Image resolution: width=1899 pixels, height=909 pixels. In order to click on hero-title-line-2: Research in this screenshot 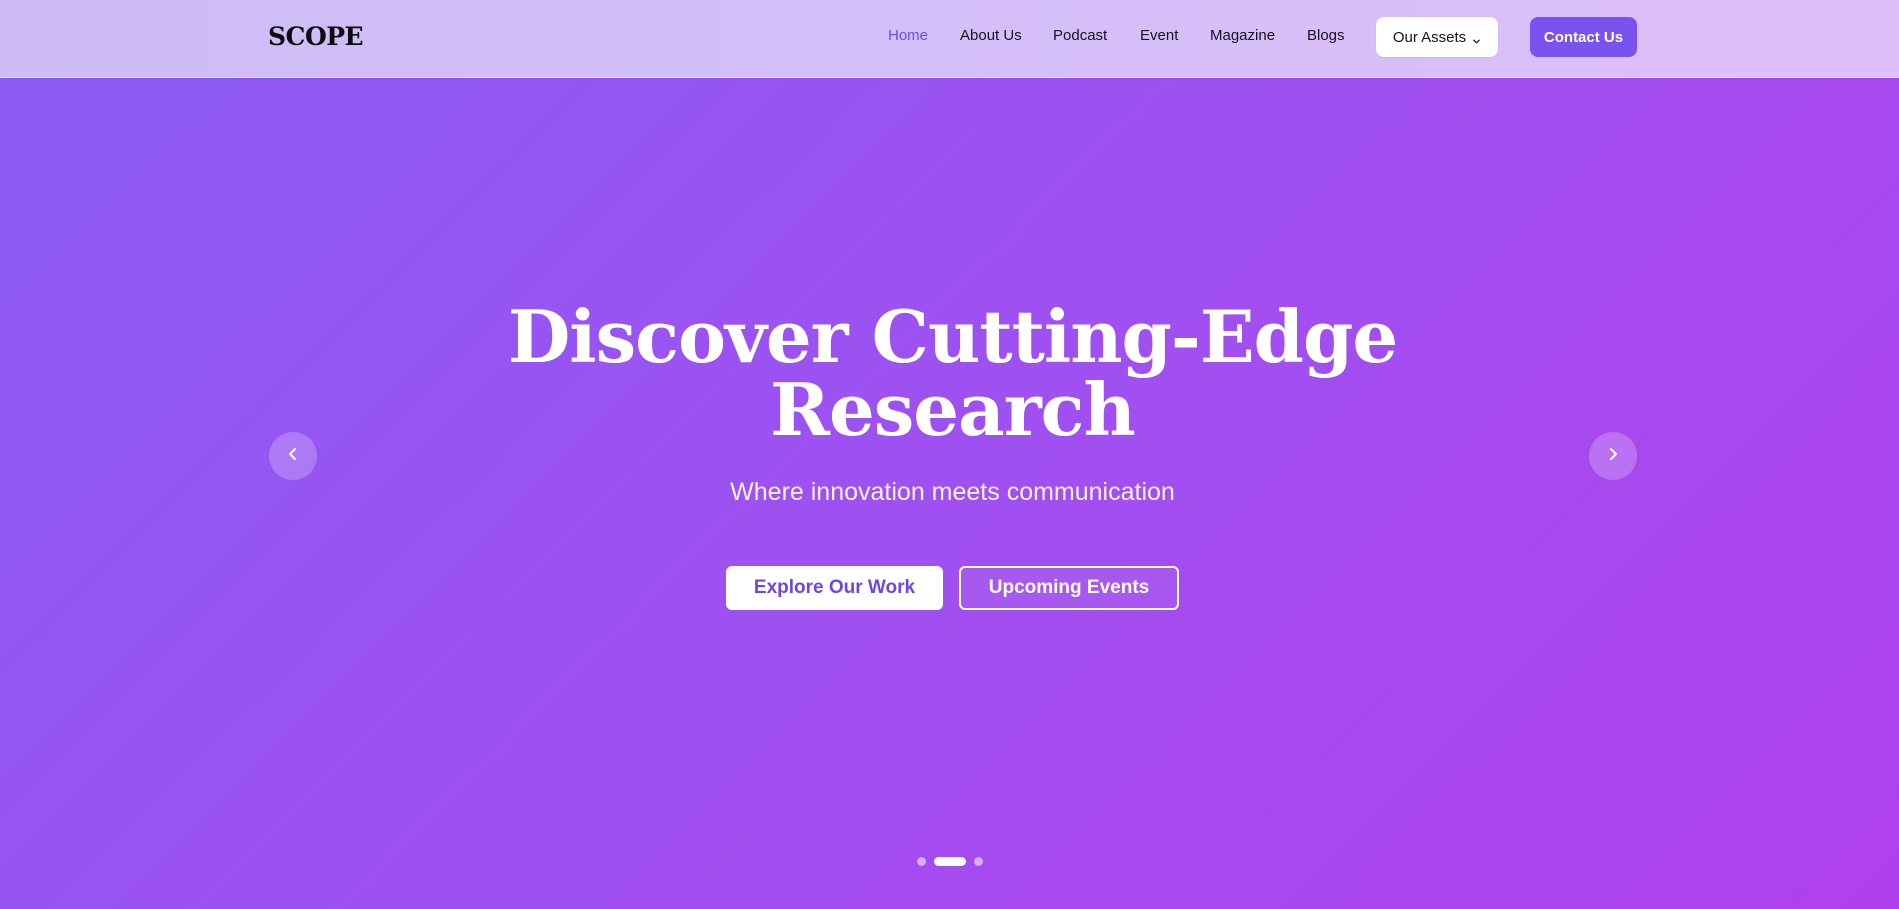, I will do `click(953, 409)`.